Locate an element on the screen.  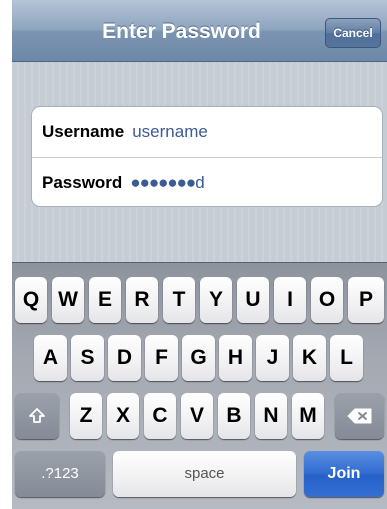
left-margin is located at coordinates (6, 254).